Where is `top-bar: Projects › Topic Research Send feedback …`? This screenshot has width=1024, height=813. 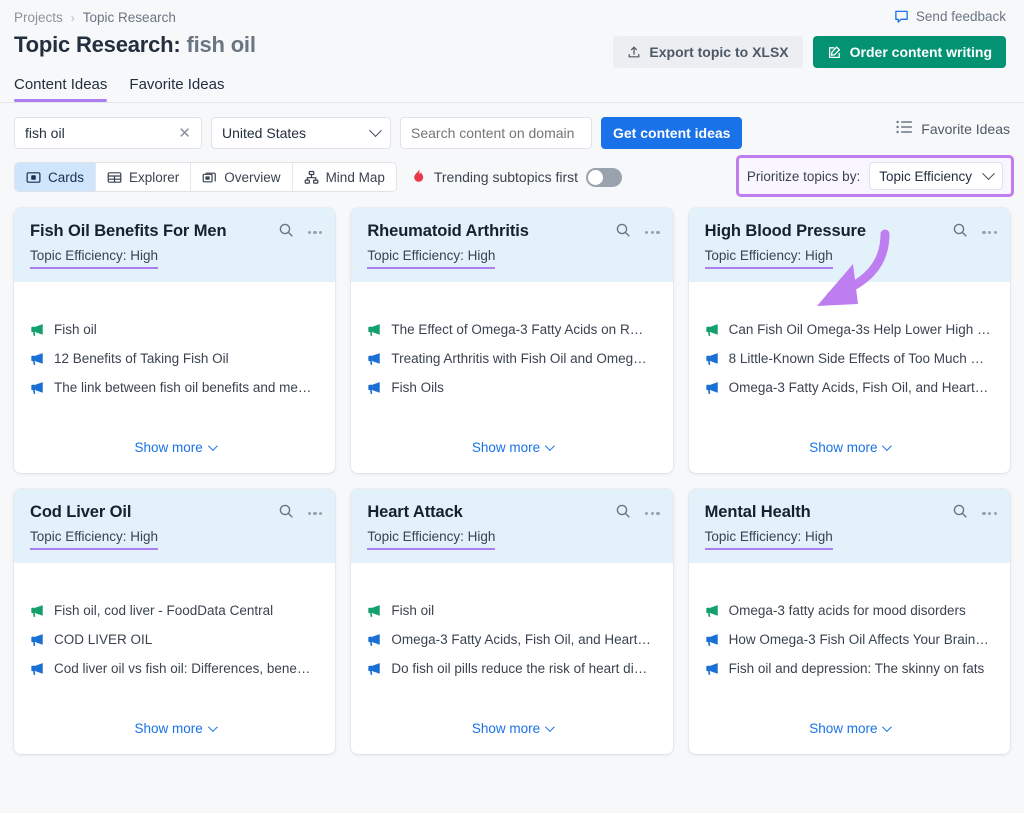
top-bar: Projects › Topic Research Send feedback … is located at coordinates (512, 34).